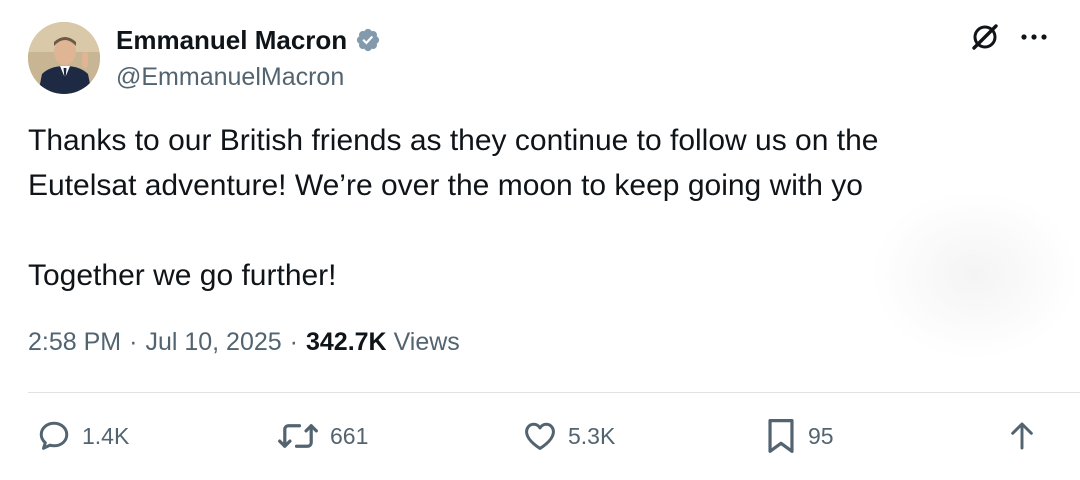  I want to click on tweet-line: Together we go further!, so click(182, 275).